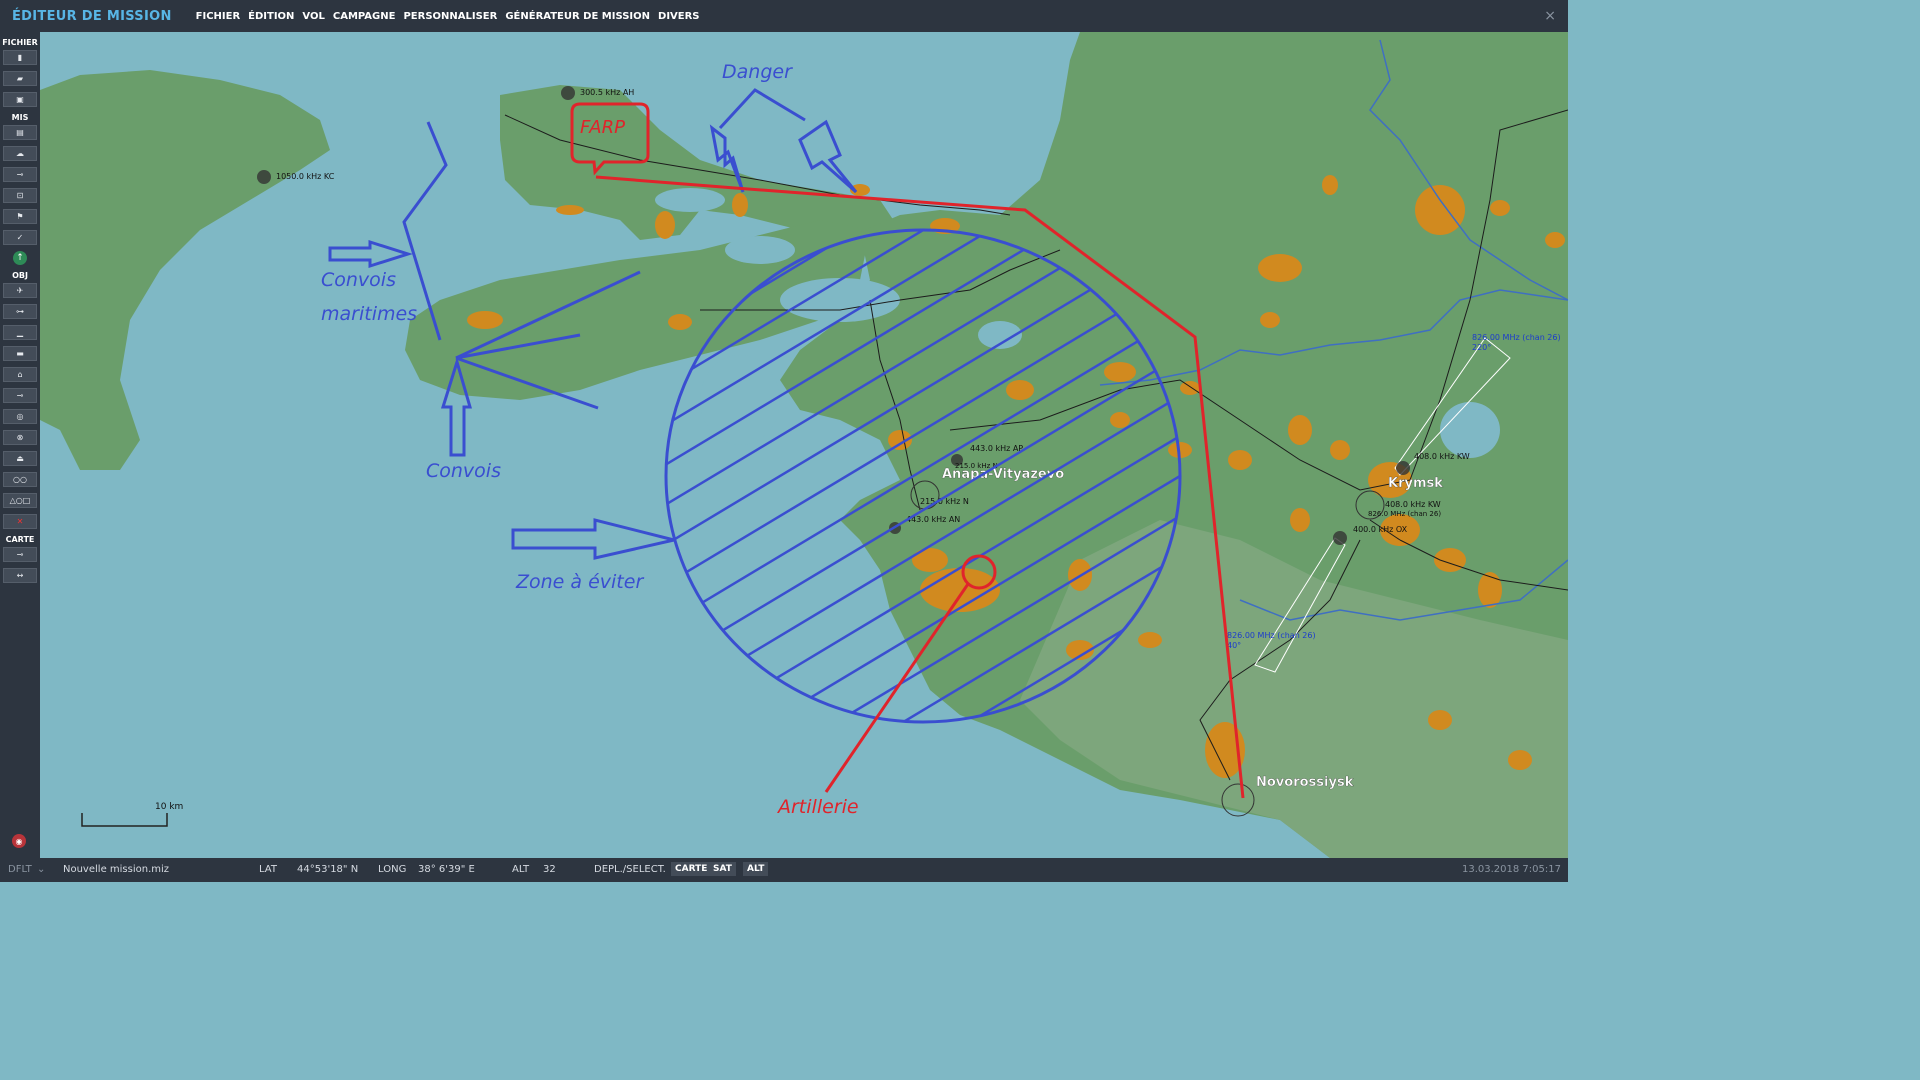 Image resolution: width=1920 pixels, height=1080 pixels. I want to click on app-title: ÉDITEUR DE MISSION, so click(92, 16).